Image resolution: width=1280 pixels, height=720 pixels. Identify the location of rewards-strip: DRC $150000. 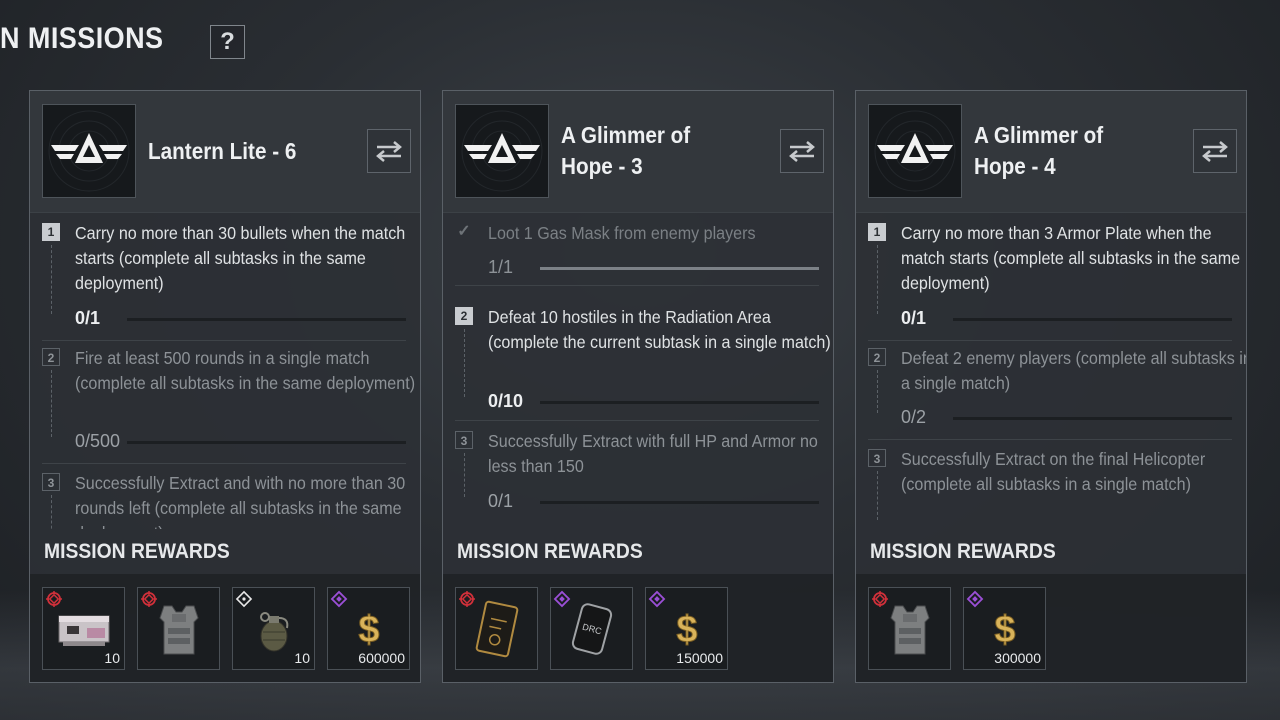
(638, 628).